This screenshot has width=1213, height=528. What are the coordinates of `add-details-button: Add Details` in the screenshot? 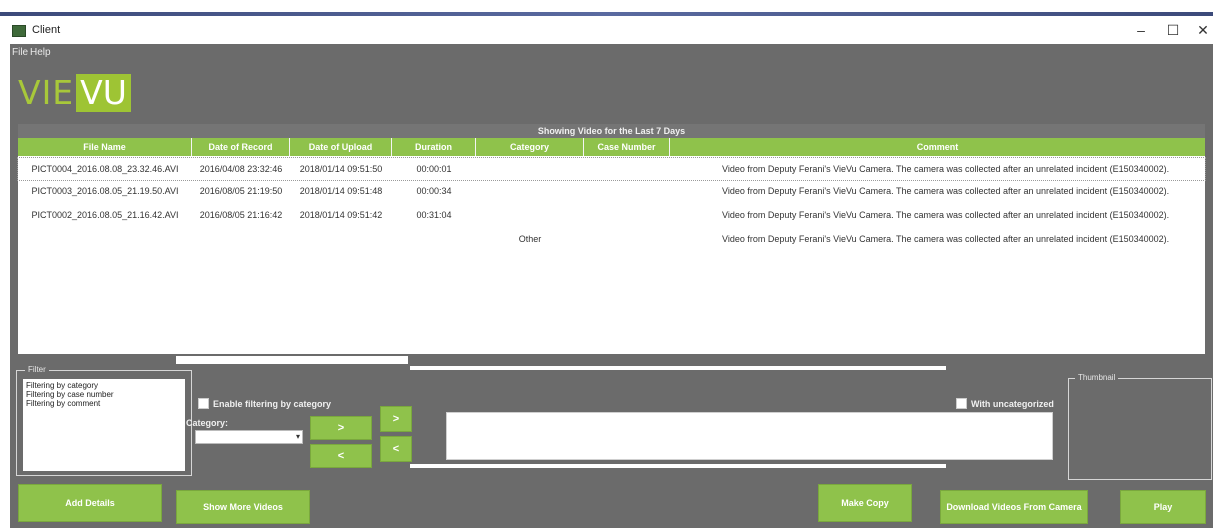 It's located at (90, 503).